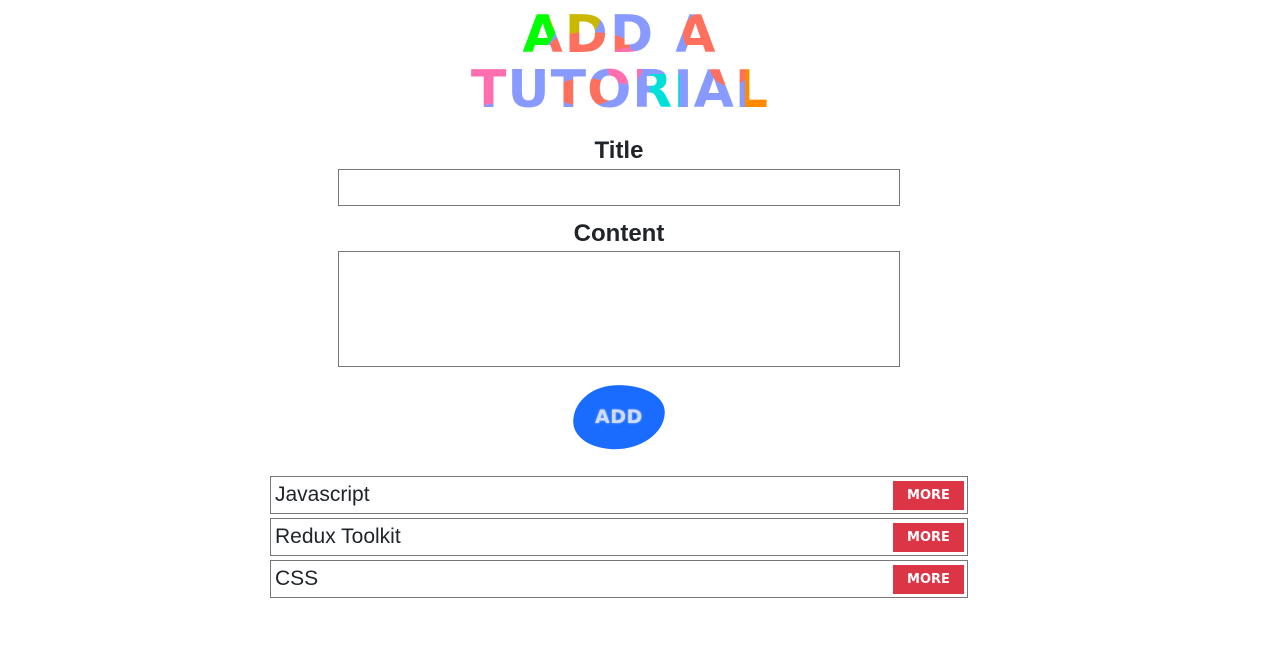 This screenshot has width=1268, height=648. What do you see at coordinates (619, 495) in the screenshot?
I see `tutorial-list-item: Javascript MORE` at bounding box center [619, 495].